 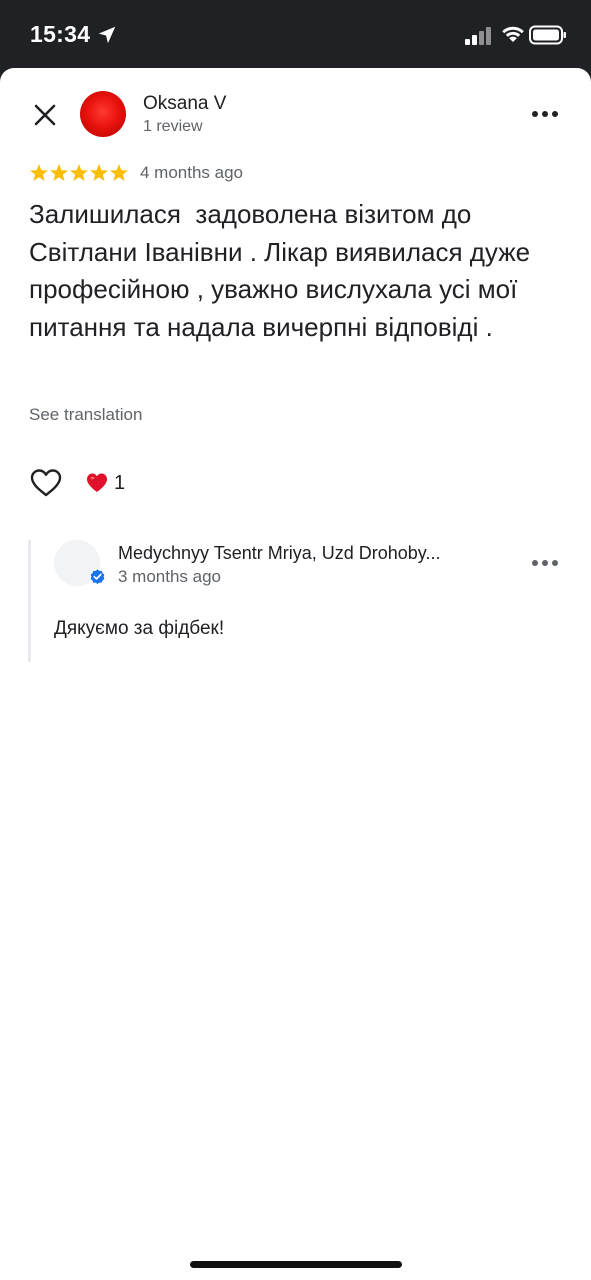 What do you see at coordinates (107, 35) in the screenshot?
I see `location-arrow-icon` at bounding box center [107, 35].